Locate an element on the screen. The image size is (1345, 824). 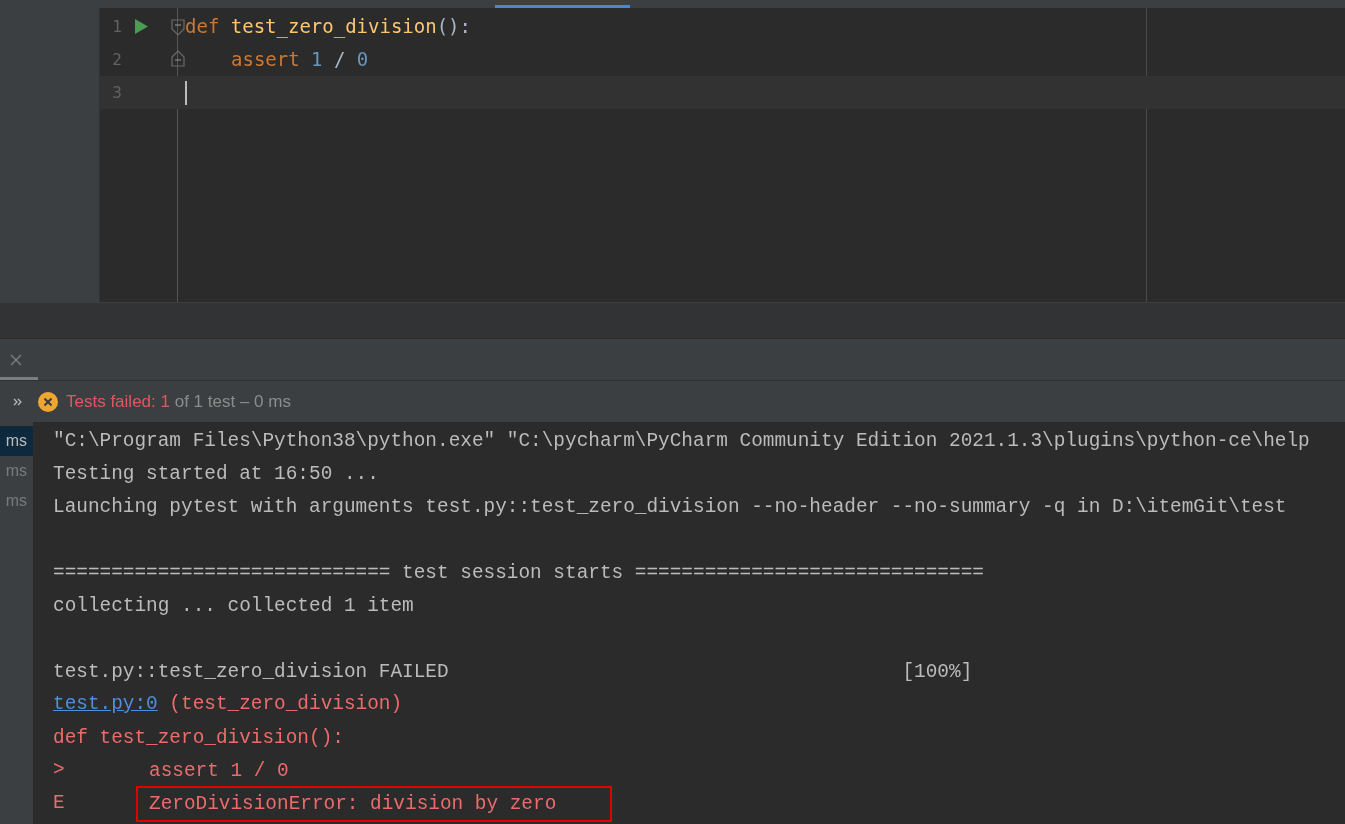
line-marker: E is located at coordinates (59, 803).